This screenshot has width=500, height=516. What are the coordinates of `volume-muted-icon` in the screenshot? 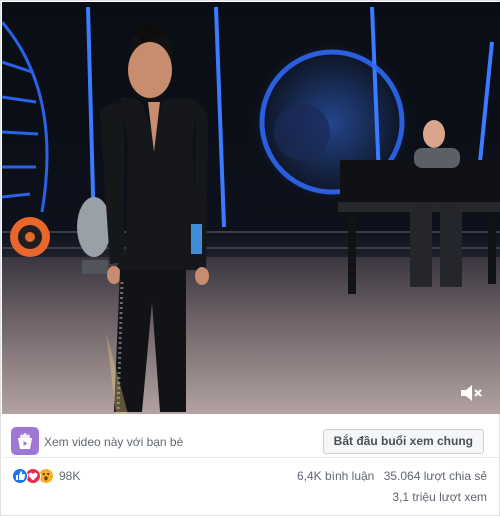 It's located at (471, 393).